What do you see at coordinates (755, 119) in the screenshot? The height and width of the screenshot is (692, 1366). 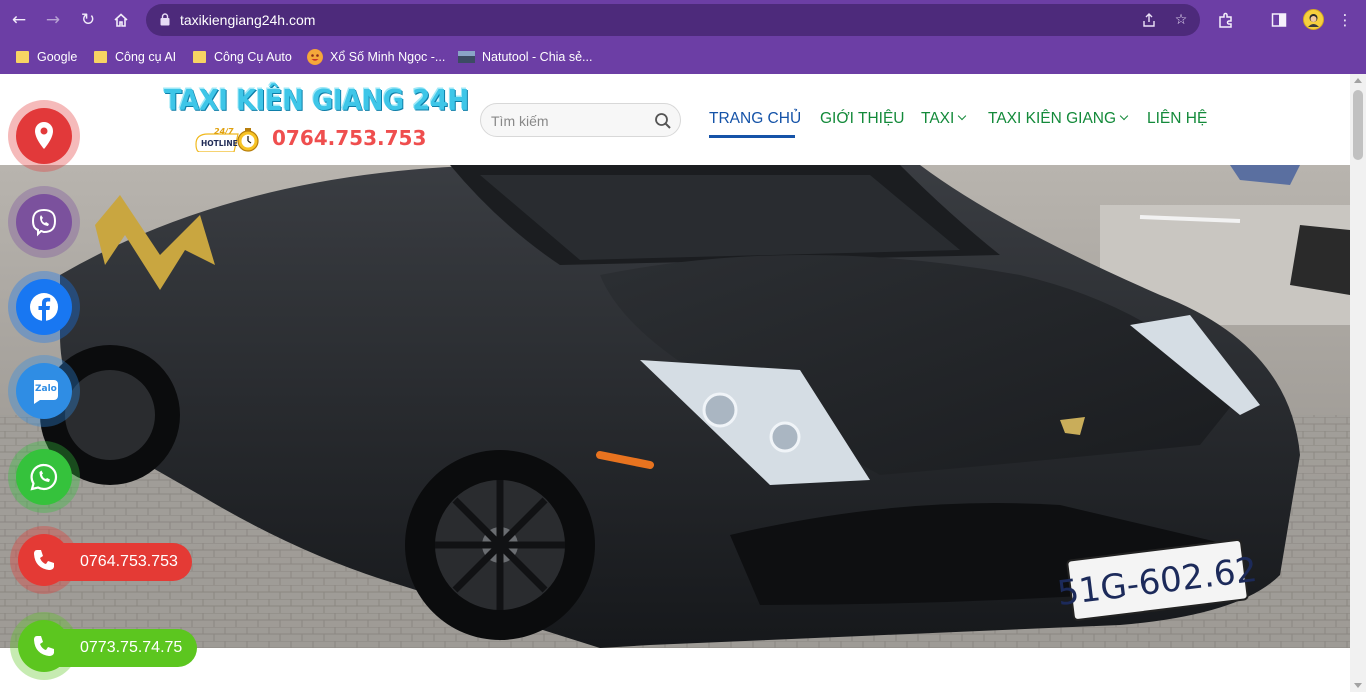 I see `nav-trang-chu: TRANG CHỦ` at bounding box center [755, 119].